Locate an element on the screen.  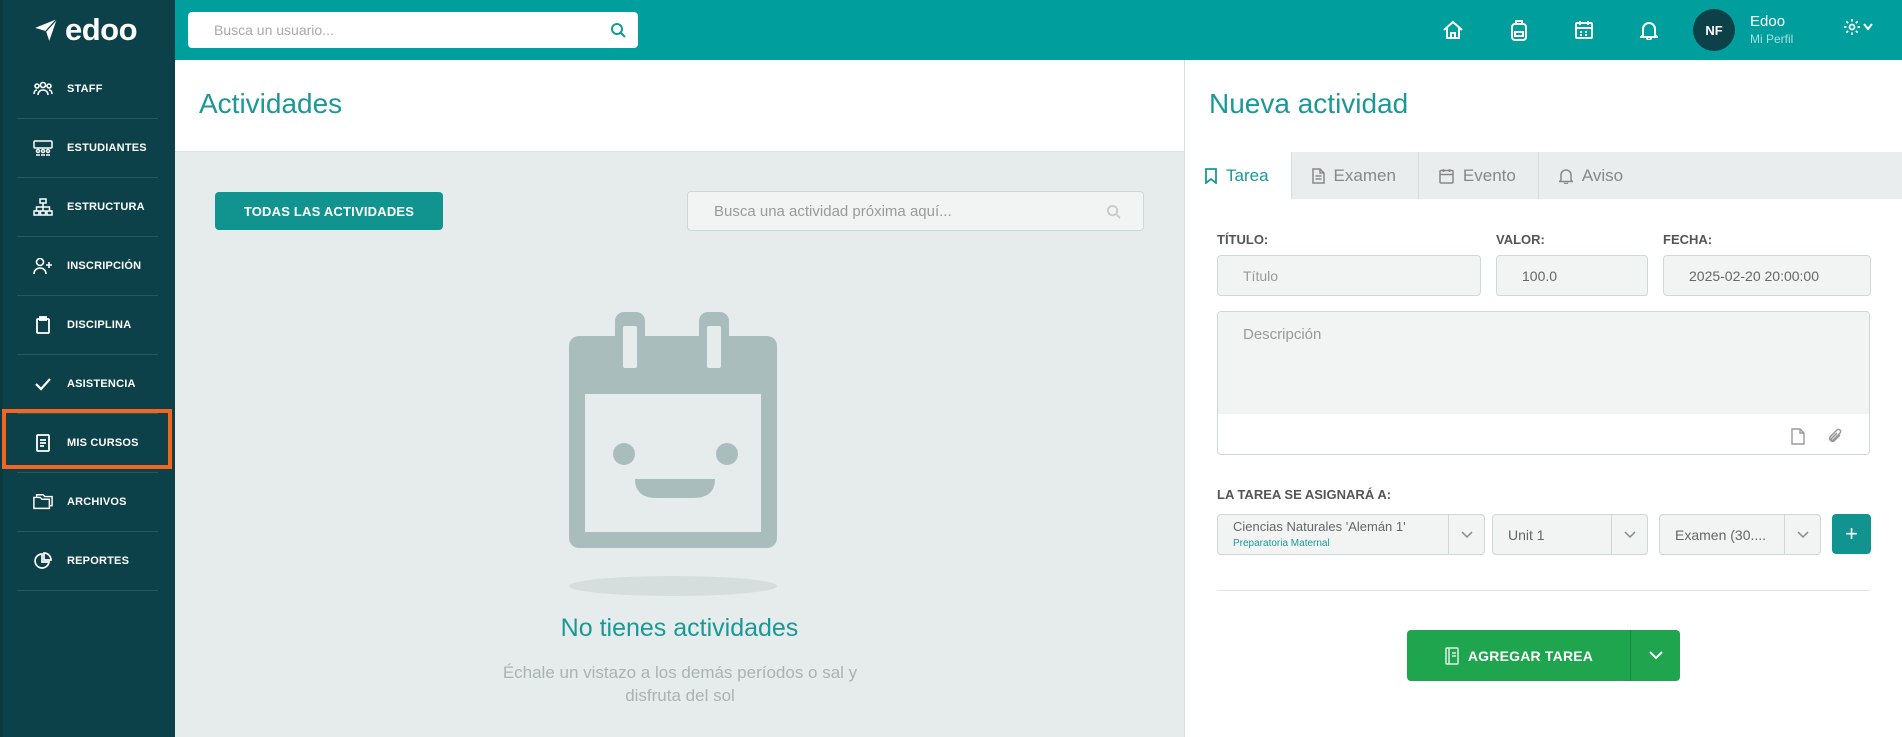
plus-icon: + is located at coordinates (1851, 533).